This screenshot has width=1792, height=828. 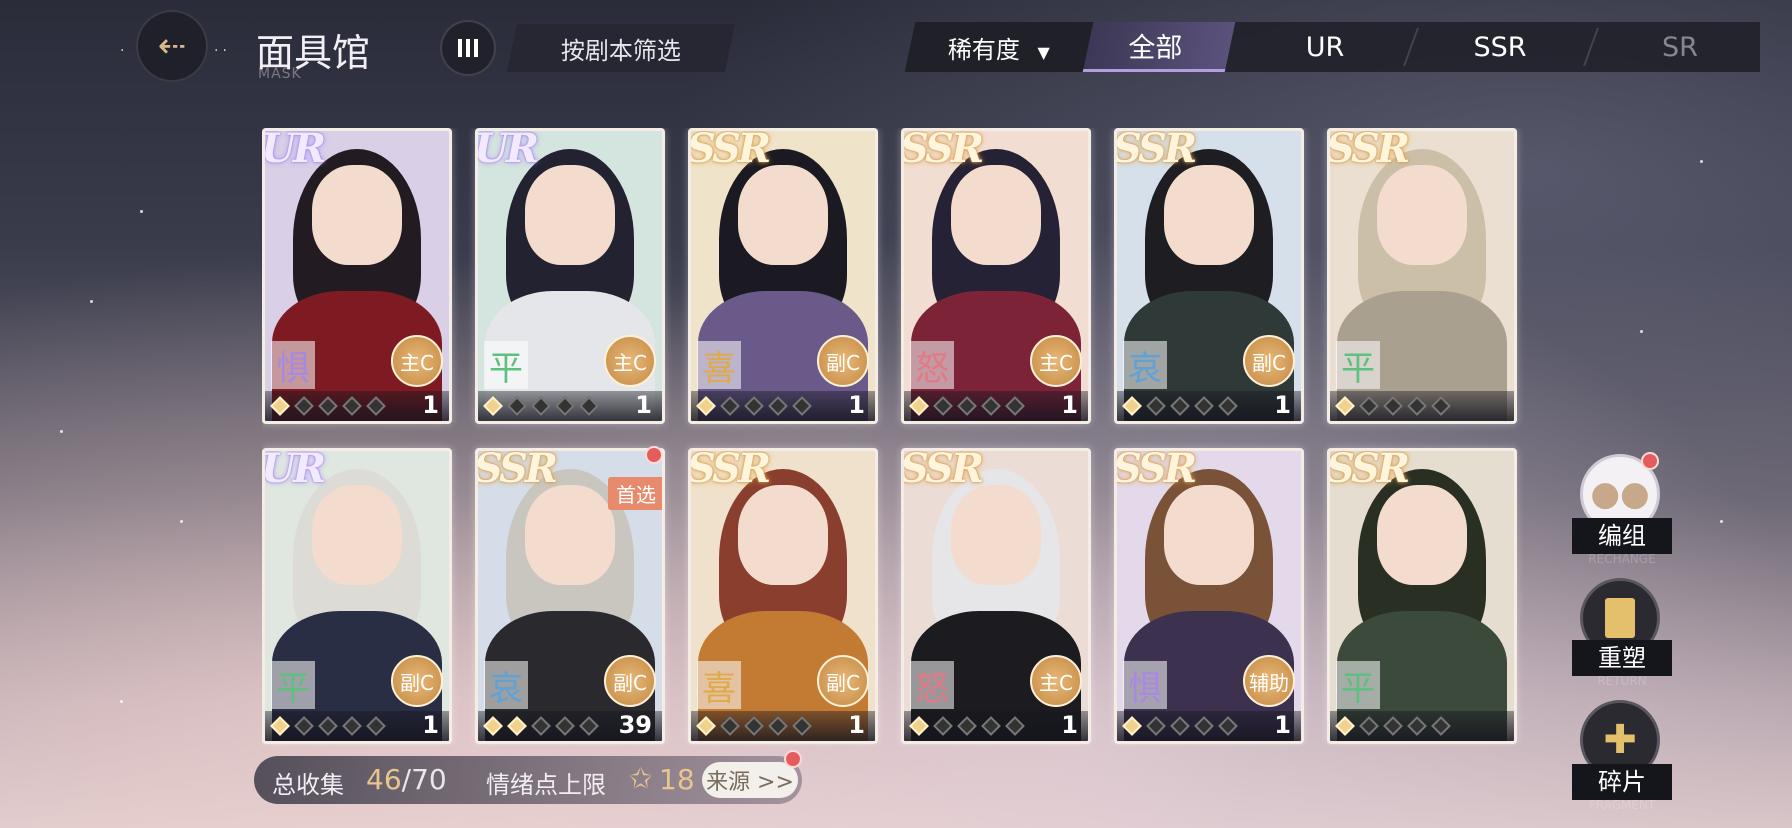 What do you see at coordinates (1620, 618) in the screenshot?
I see `mask-card-icon` at bounding box center [1620, 618].